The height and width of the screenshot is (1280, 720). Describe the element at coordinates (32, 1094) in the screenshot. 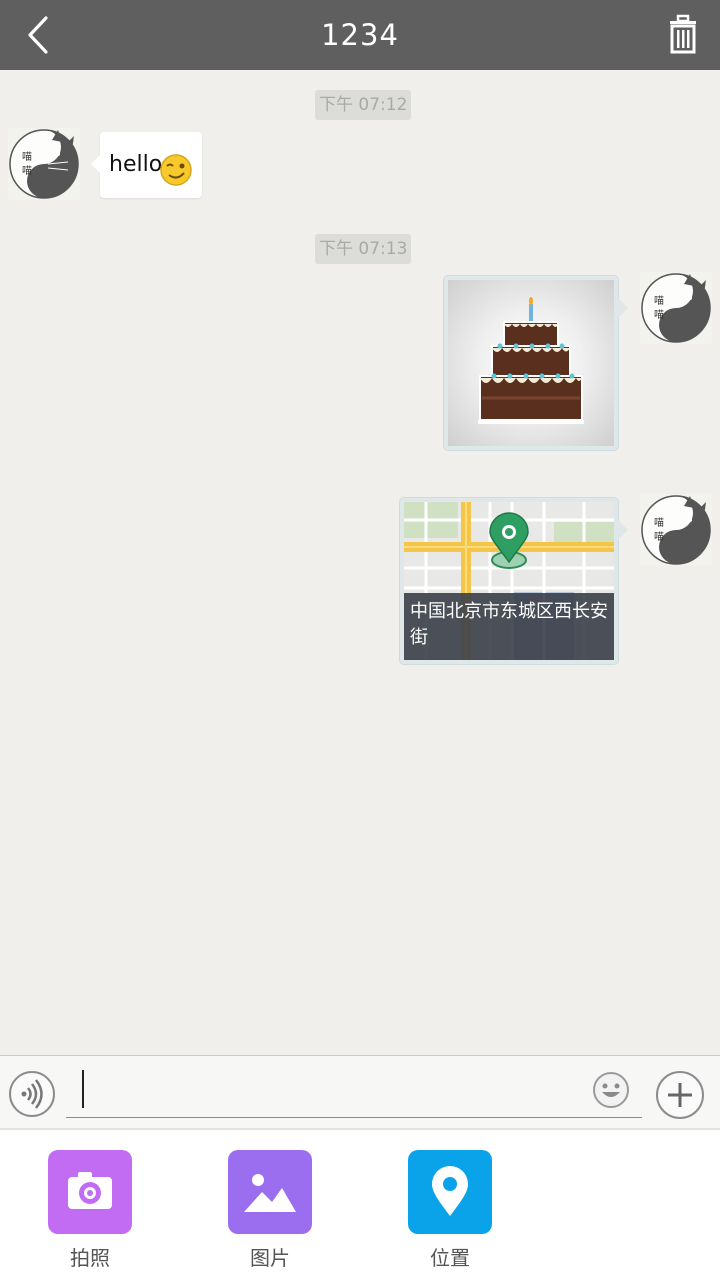

I see `voice-wave-icon` at that location.